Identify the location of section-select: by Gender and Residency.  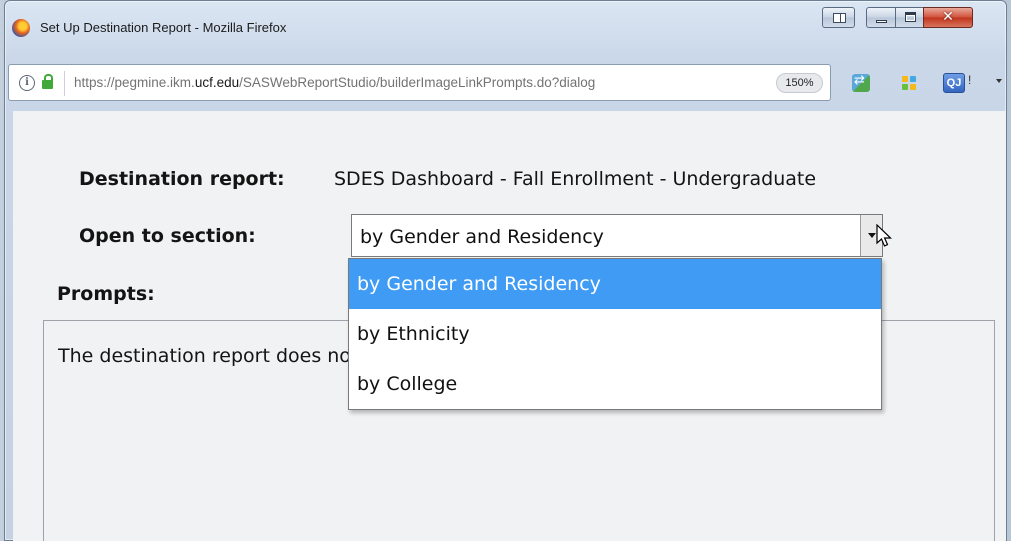
(617, 235).